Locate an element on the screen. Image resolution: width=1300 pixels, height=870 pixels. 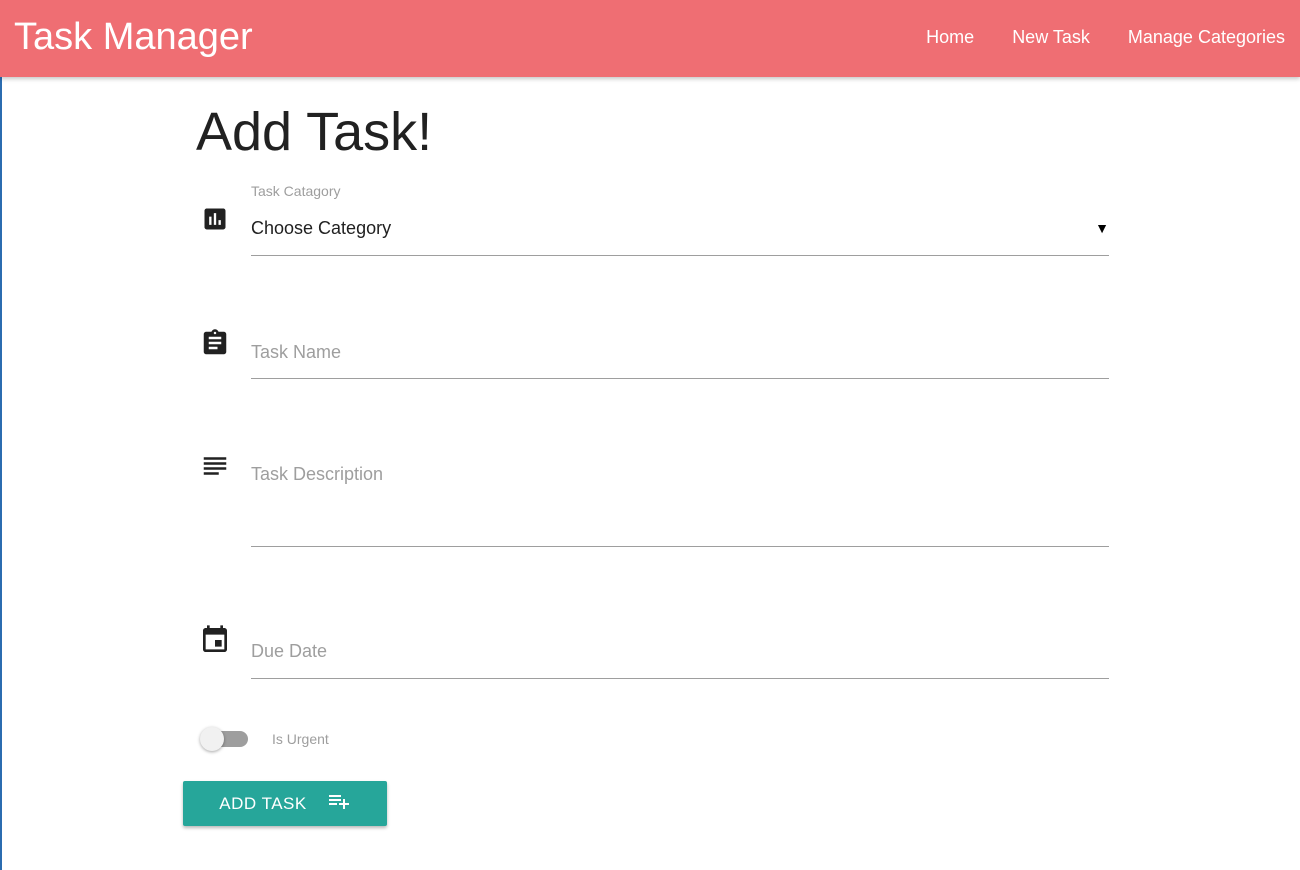
task-name-placeholder: Task Name is located at coordinates (296, 352).